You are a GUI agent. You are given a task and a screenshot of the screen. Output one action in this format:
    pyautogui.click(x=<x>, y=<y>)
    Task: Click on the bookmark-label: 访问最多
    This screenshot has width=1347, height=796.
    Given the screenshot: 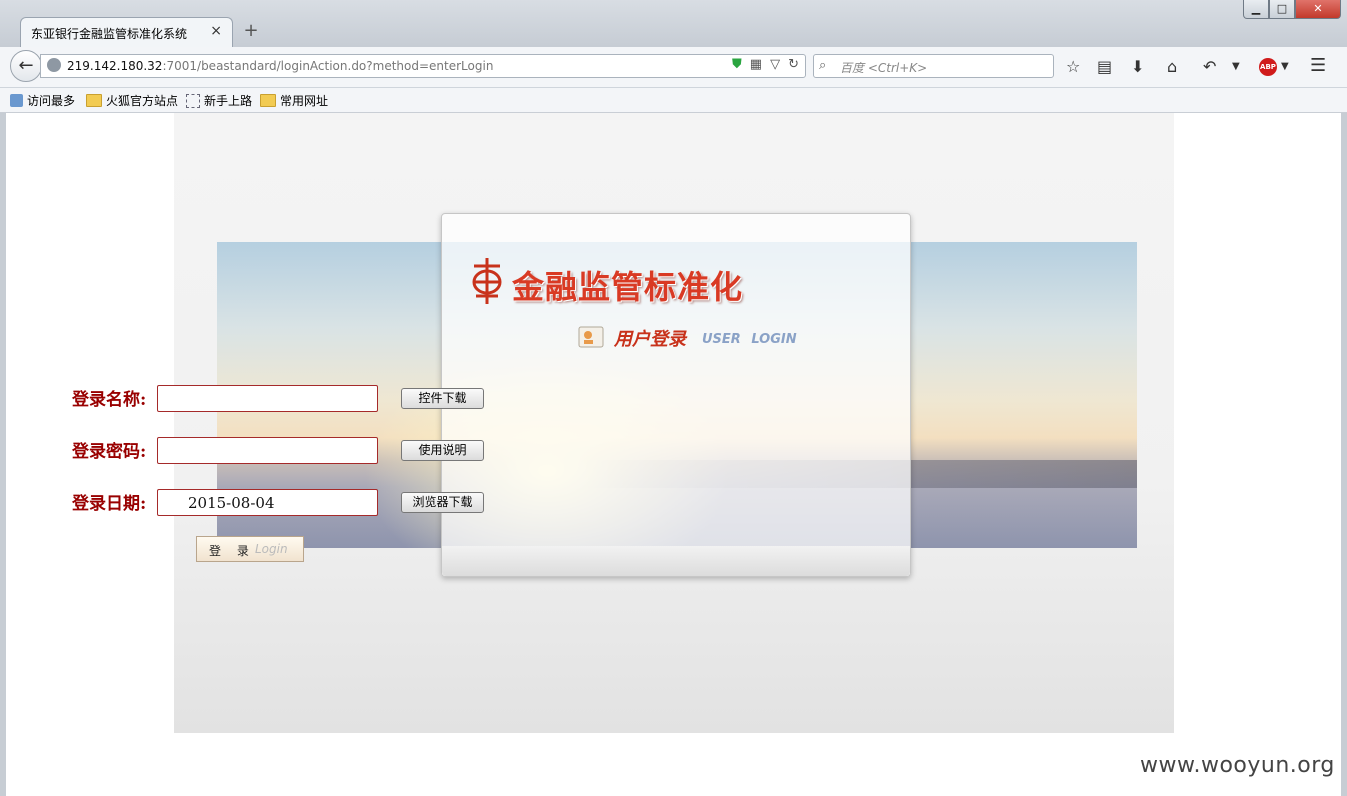 What is the action you would take?
    pyautogui.click(x=51, y=101)
    